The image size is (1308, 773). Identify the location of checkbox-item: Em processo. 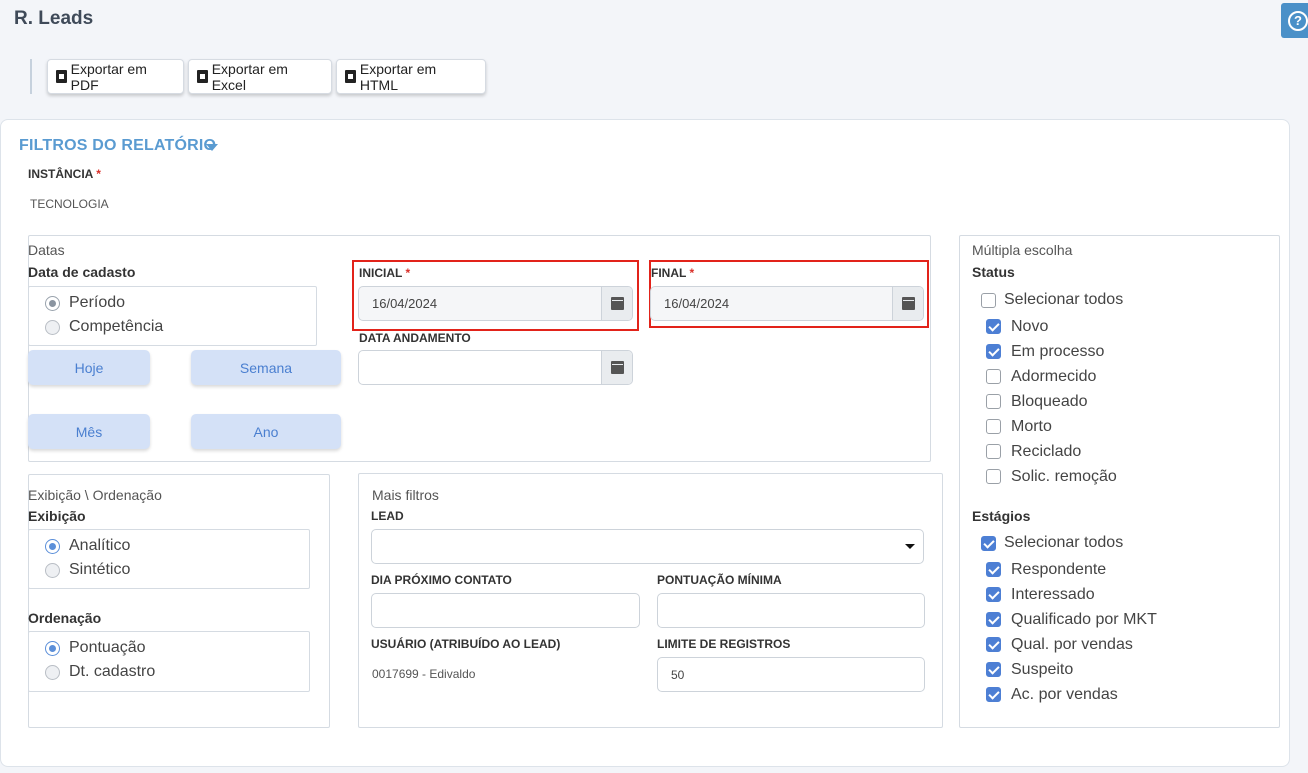
(1051, 351).